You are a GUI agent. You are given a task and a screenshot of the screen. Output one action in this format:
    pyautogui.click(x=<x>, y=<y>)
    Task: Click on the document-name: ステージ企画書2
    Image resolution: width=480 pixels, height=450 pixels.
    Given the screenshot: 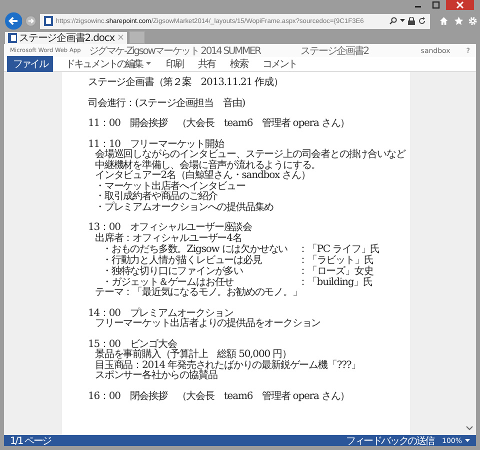 What is the action you would take?
    pyautogui.click(x=334, y=51)
    